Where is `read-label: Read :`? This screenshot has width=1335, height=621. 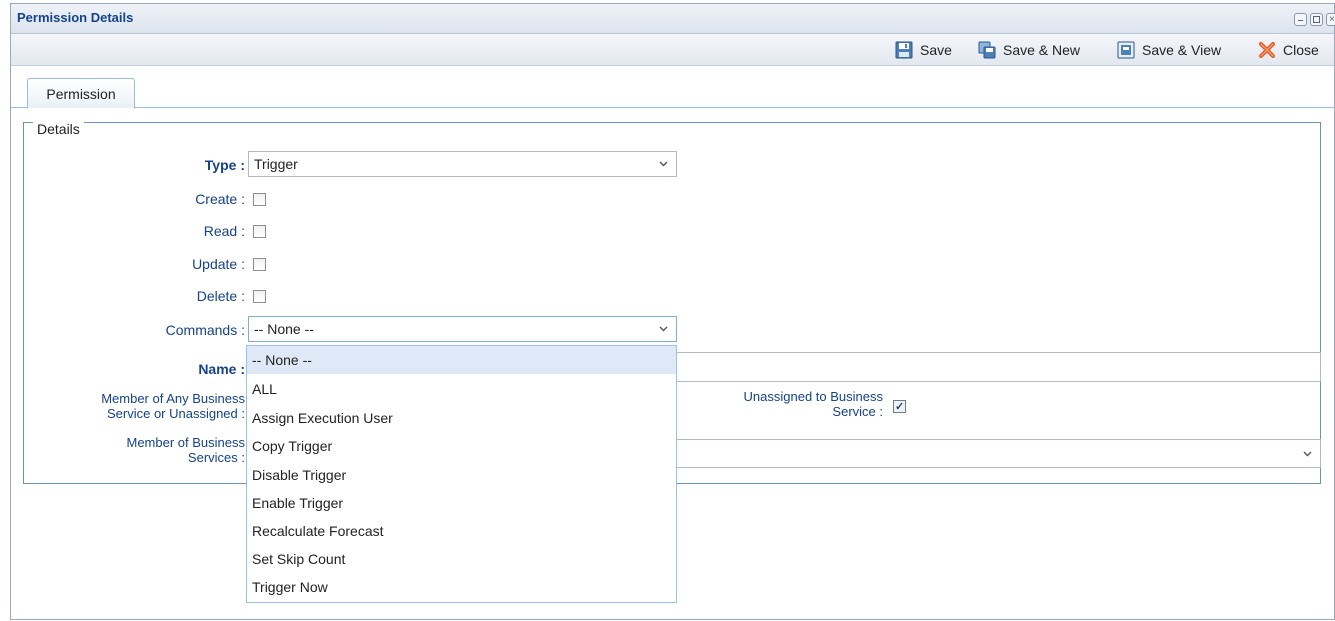
read-label: Read : is located at coordinates (224, 231).